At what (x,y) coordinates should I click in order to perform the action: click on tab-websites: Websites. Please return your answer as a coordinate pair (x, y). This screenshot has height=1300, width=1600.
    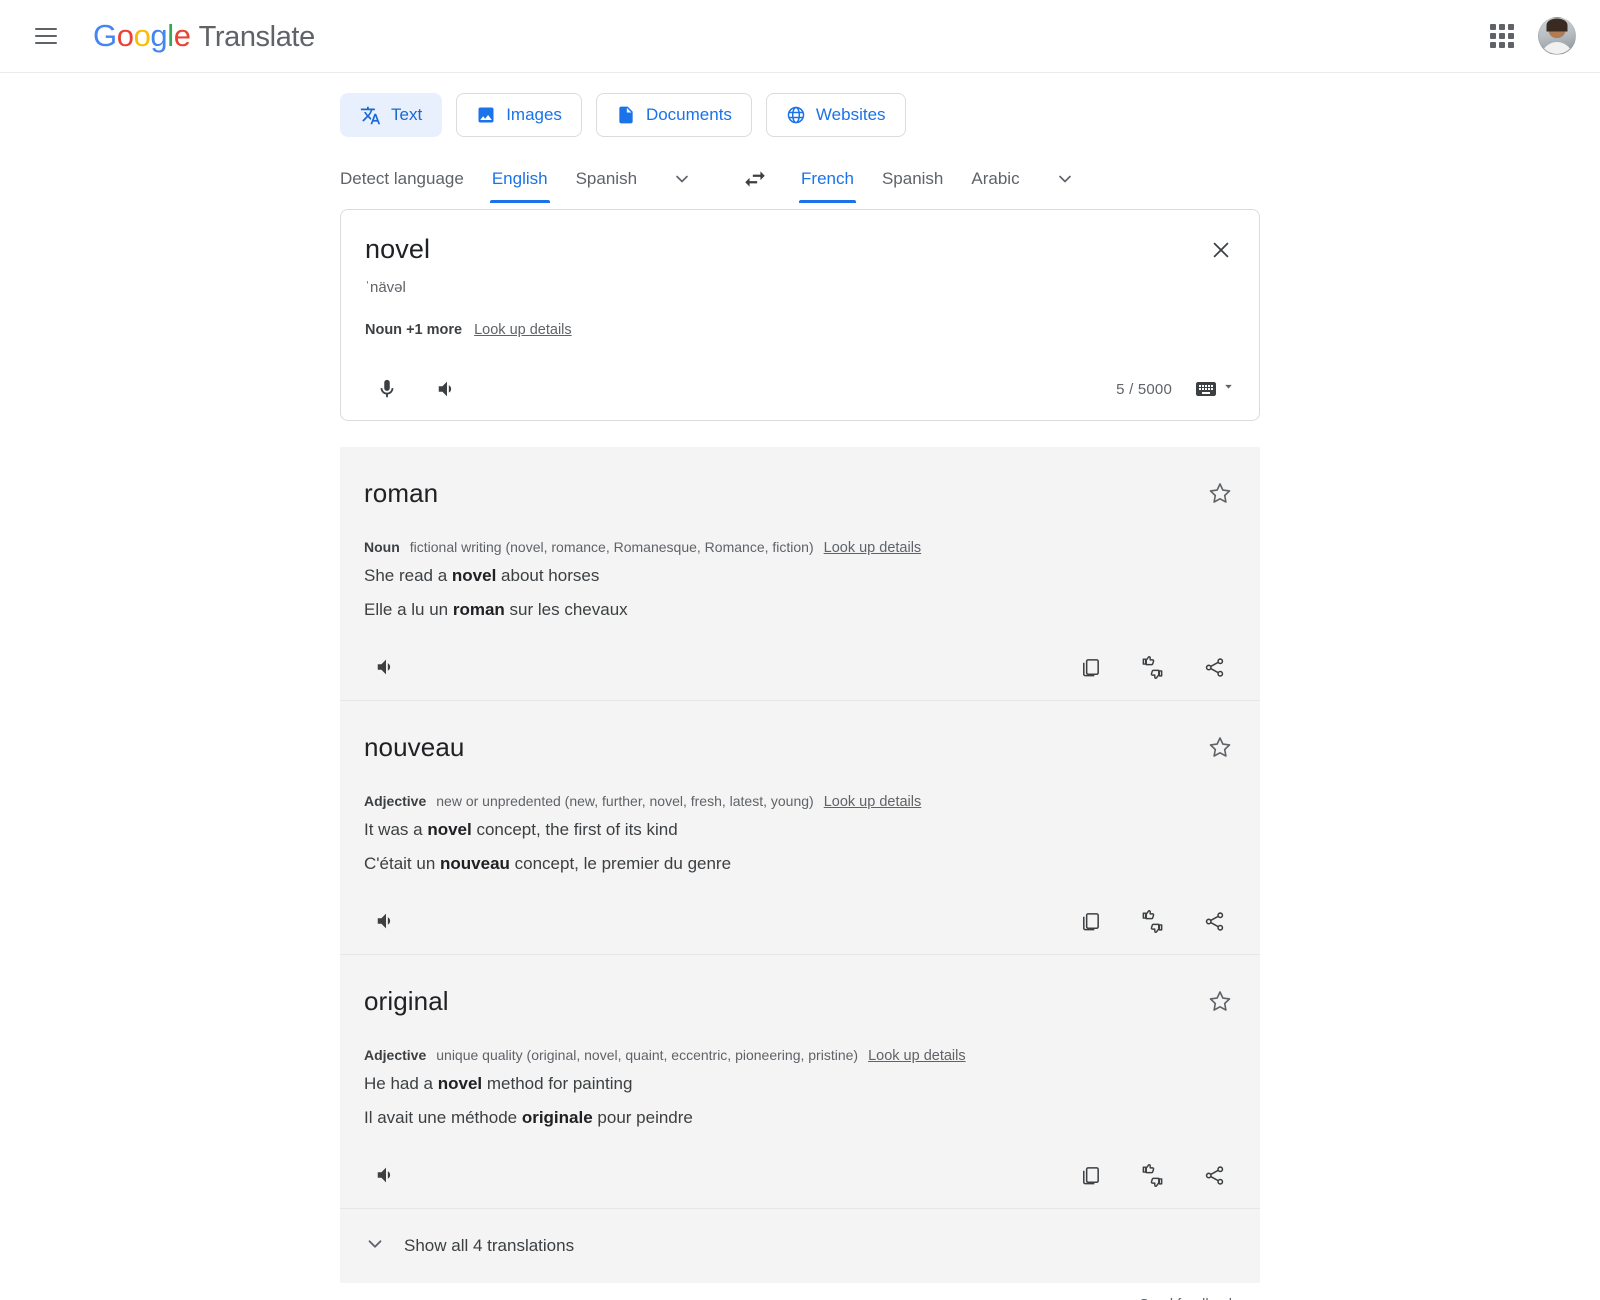
    Looking at the image, I should click on (835, 115).